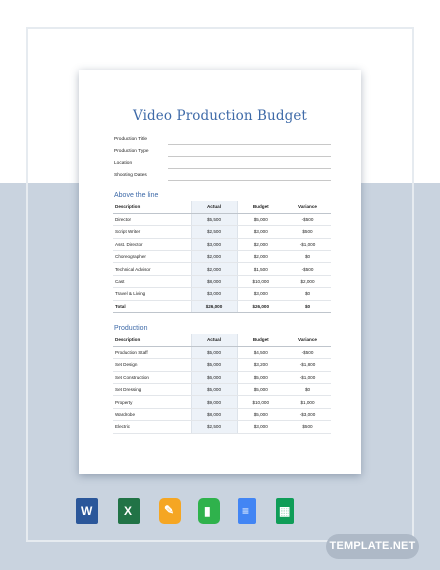 Image resolution: width=440 pixels, height=570 pixels. I want to click on info-row: Production Type, so click(222, 154).